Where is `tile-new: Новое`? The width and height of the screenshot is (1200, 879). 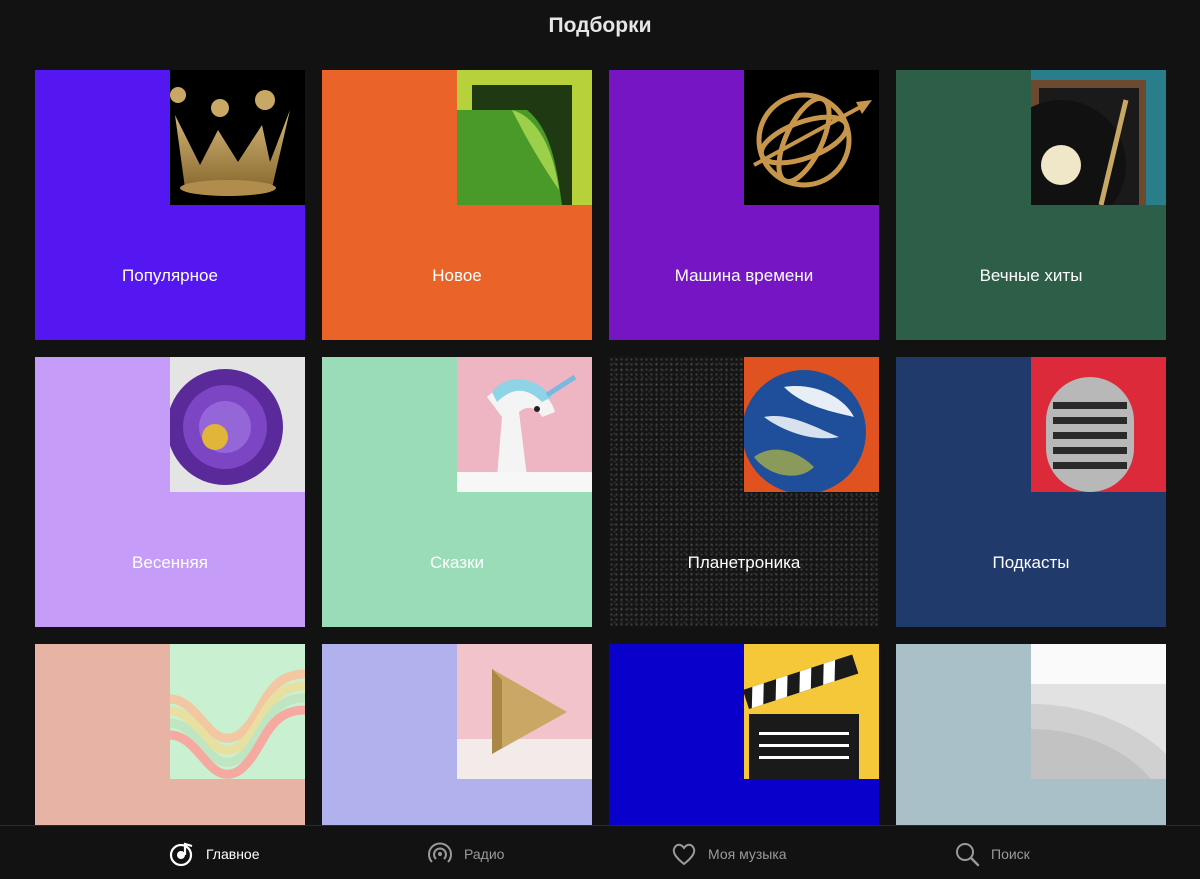 tile-new: Новое is located at coordinates (457, 205).